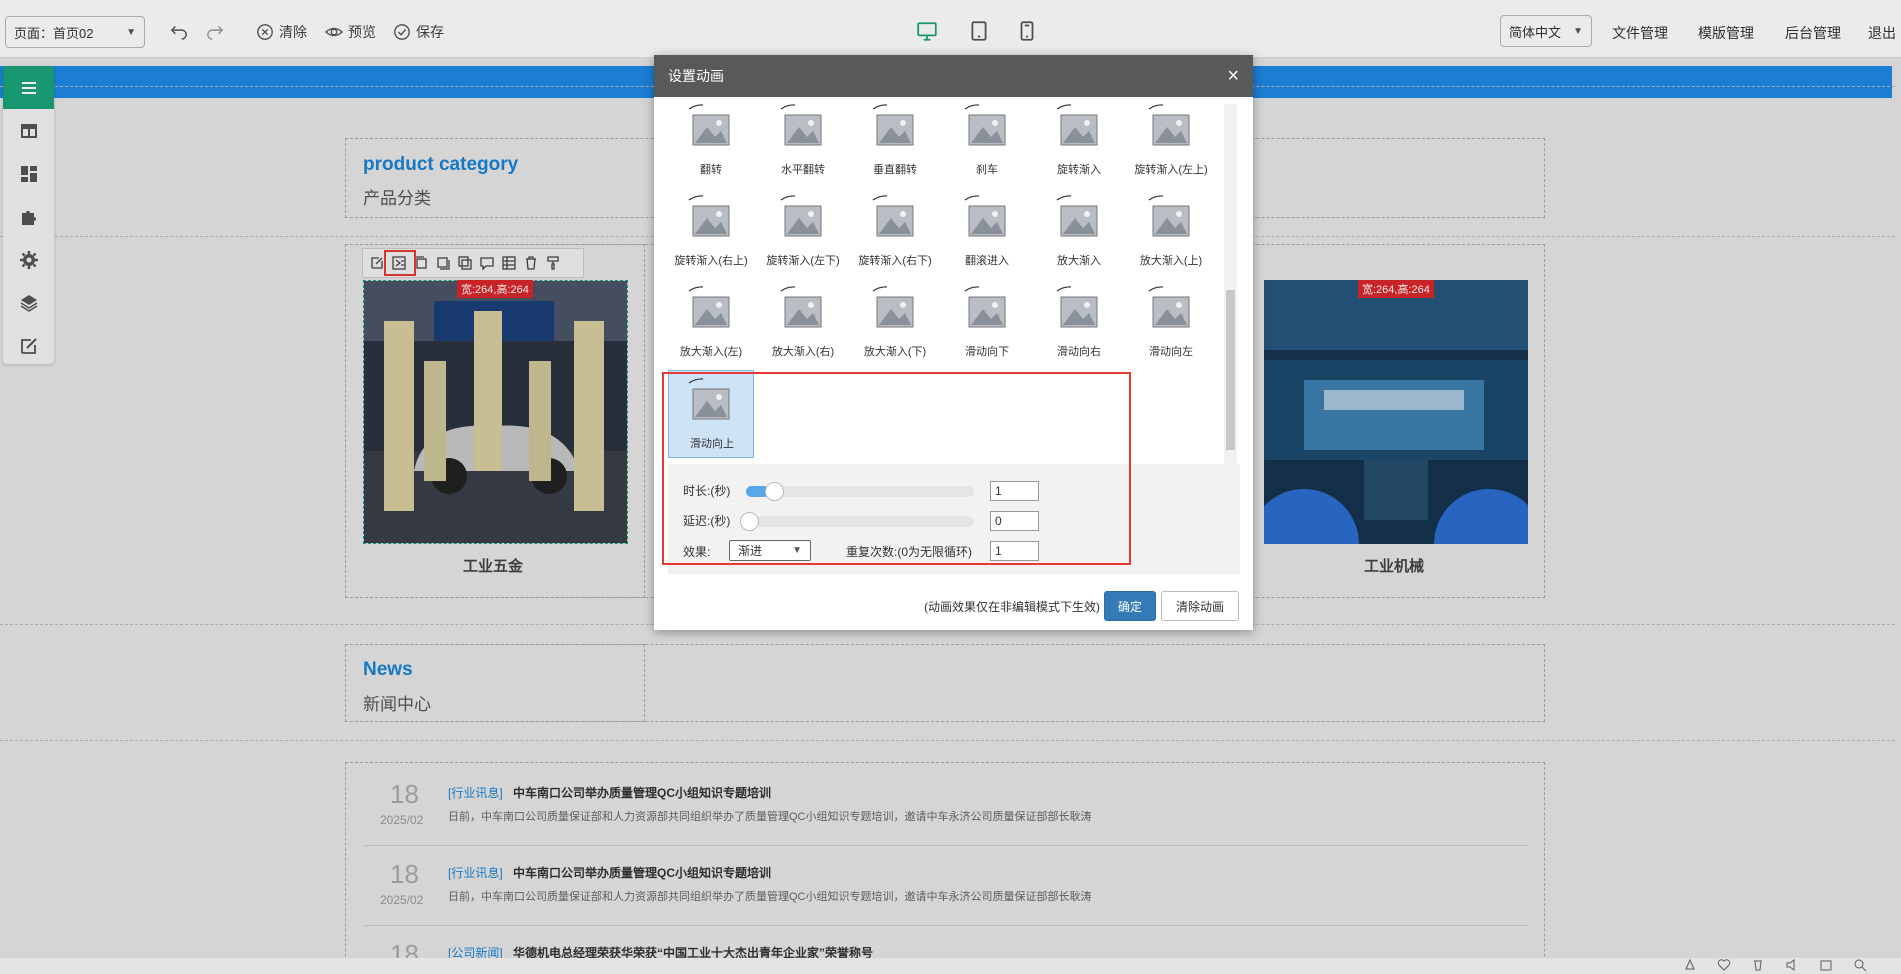 The width and height of the screenshot is (1901, 974). What do you see at coordinates (509, 263) in the screenshot?
I see `table-icon` at bounding box center [509, 263].